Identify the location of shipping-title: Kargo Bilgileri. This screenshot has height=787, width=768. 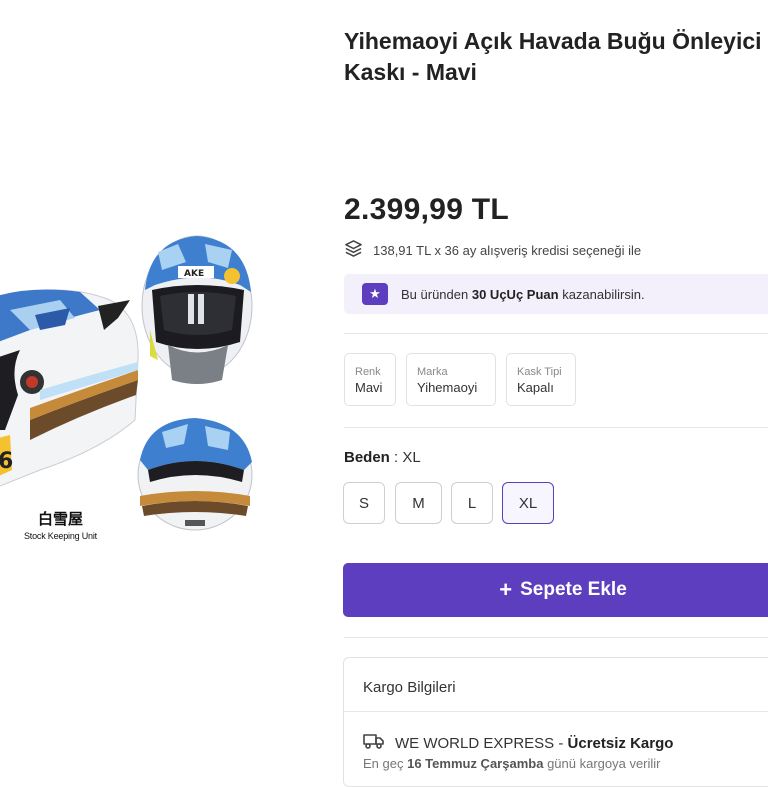
(409, 687).